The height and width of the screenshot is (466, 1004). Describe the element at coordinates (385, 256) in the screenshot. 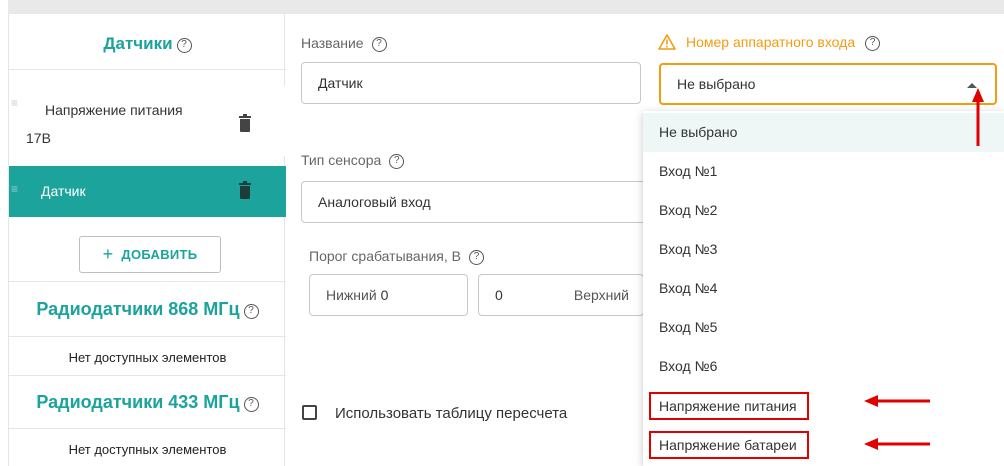

I see `threshold-label-text: Порог срабатывания, В` at that location.